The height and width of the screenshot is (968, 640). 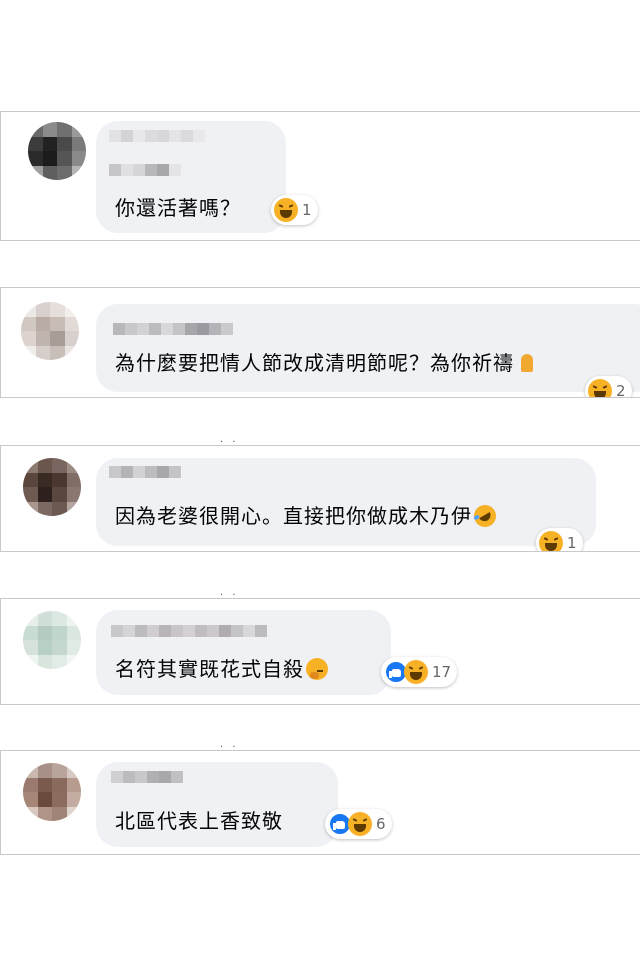 I want to click on comment-text: 因為老婆很開心。直接把你做成木乃伊, so click(x=308, y=516).